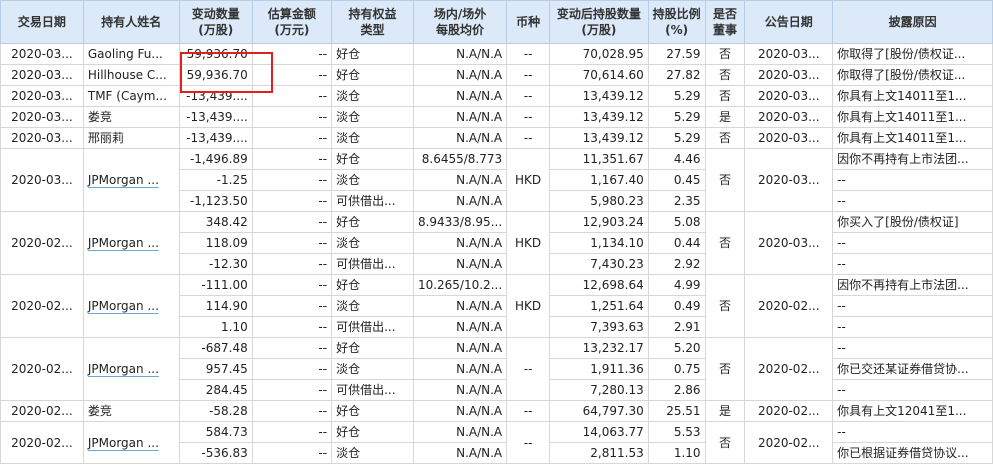 This screenshot has width=993, height=473. I want to click on ratio-cell: 27.82, so click(676, 75).